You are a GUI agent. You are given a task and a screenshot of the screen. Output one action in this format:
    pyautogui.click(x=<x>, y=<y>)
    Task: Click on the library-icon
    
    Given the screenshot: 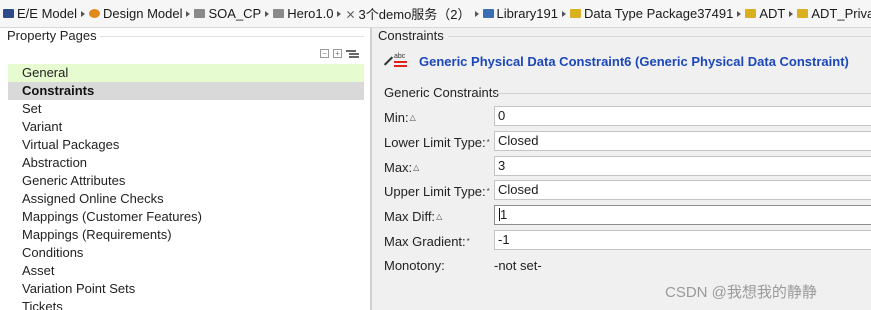 What is the action you would take?
    pyautogui.click(x=488, y=13)
    